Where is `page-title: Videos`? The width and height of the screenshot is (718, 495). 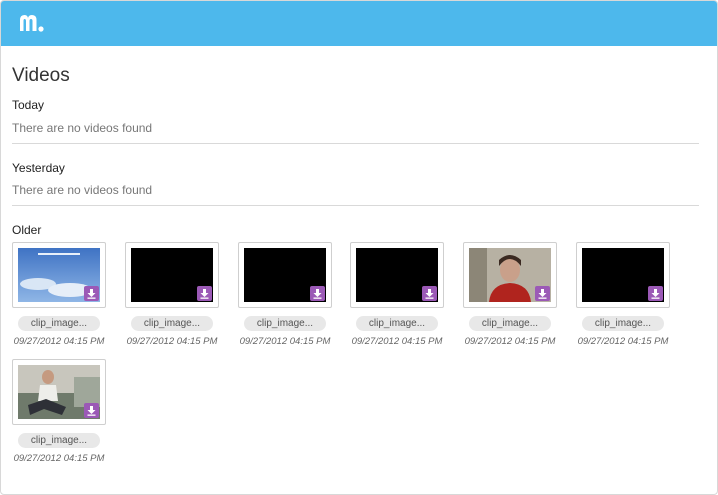 page-title: Videos is located at coordinates (41, 75).